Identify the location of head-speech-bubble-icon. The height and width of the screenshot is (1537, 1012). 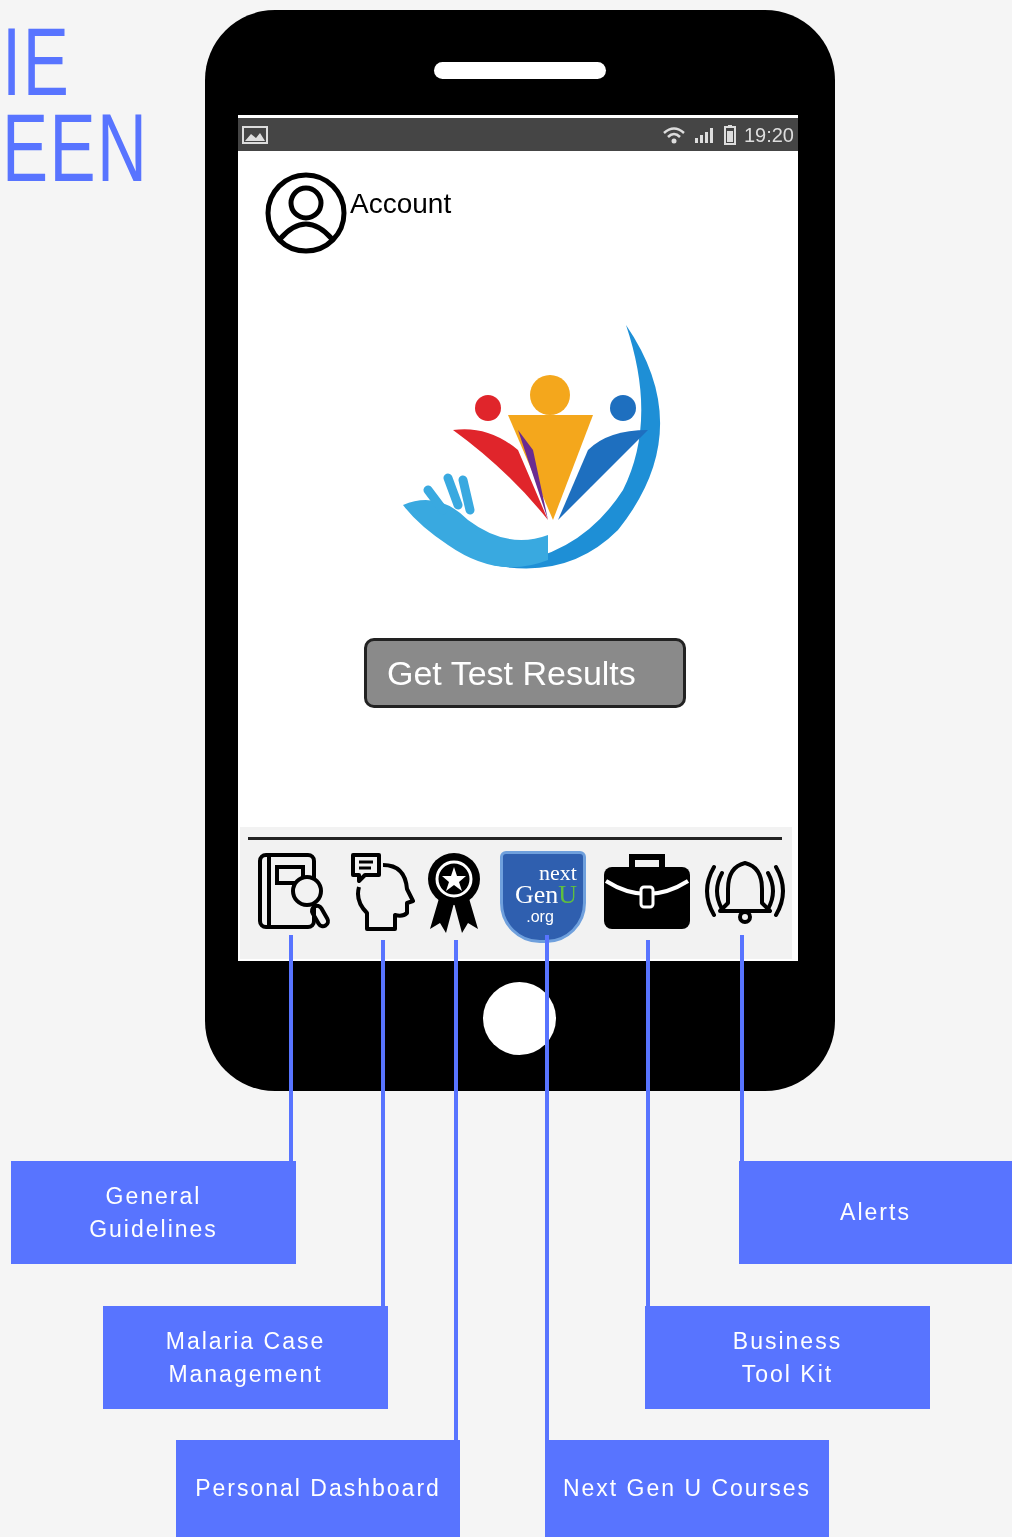
(382, 892).